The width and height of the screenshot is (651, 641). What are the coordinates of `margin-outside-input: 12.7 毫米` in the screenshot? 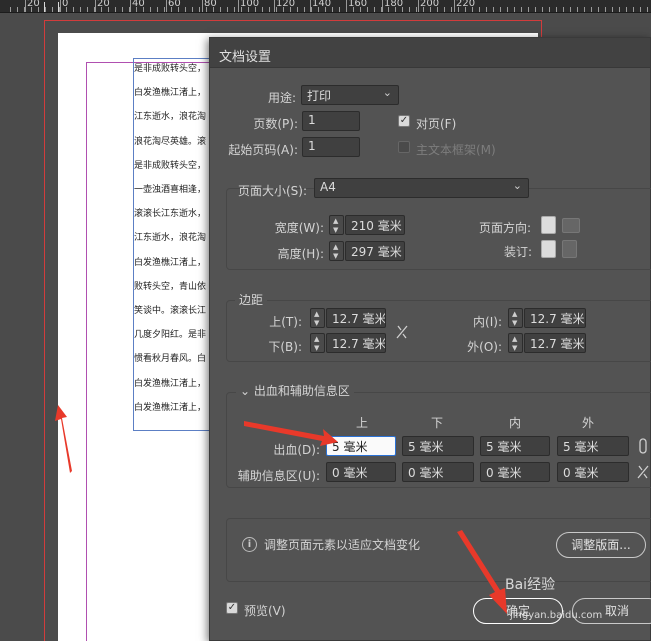 It's located at (555, 343).